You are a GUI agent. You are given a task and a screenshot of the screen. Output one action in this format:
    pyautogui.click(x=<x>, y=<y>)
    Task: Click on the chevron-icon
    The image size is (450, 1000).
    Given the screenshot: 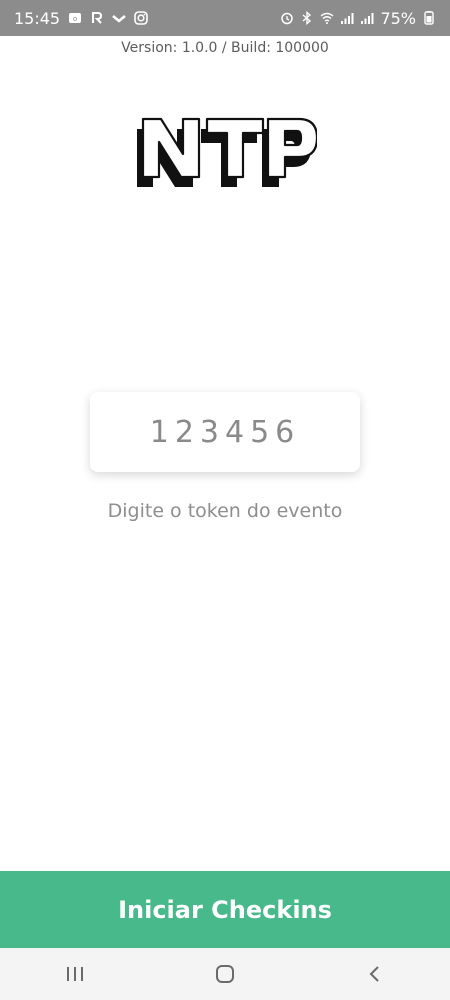 What is the action you would take?
    pyautogui.click(x=119, y=18)
    